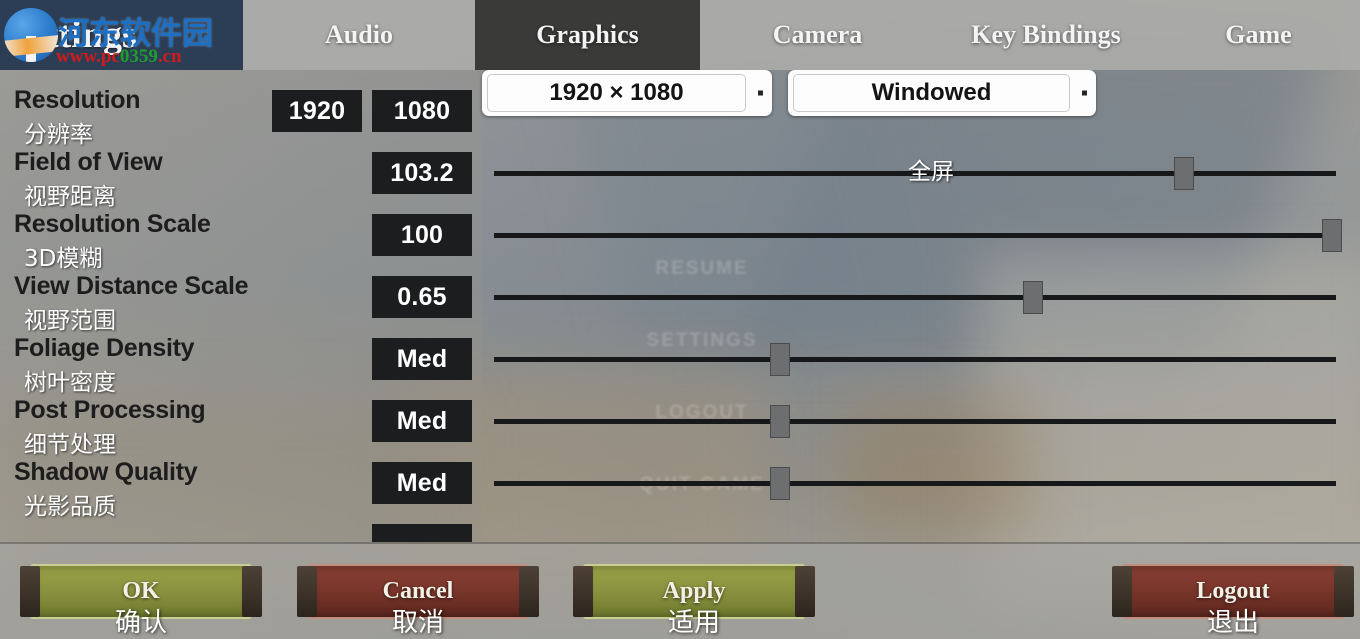 Image resolution: width=1360 pixels, height=639 pixels. I want to click on tab-label: Audio, so click(359, 34).